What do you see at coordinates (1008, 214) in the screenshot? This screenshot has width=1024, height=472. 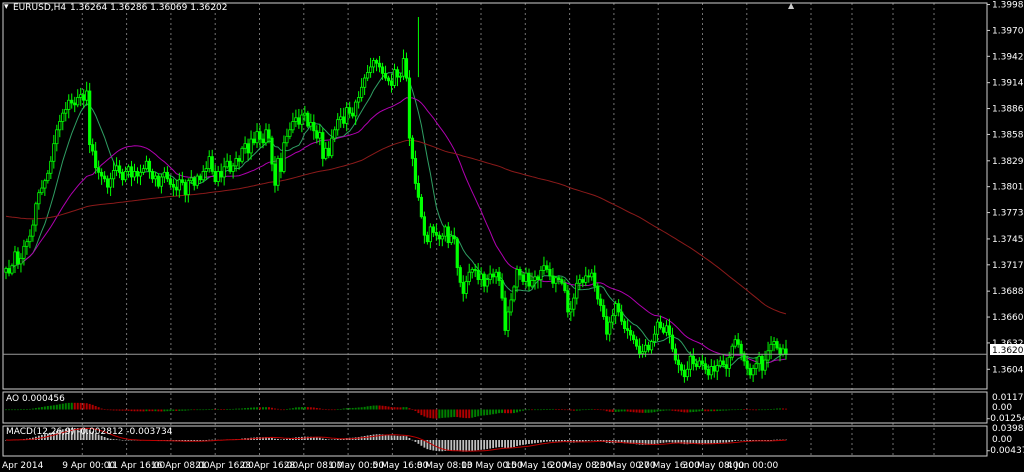 I see `price-tick-label: 1.37735` at bounding box center [1008, 214].